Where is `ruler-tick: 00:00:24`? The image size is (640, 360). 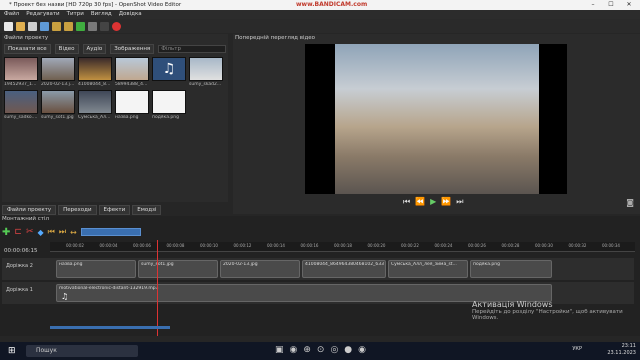
ruler-tick: 00:00:24 is located at coordinates (443, 245).